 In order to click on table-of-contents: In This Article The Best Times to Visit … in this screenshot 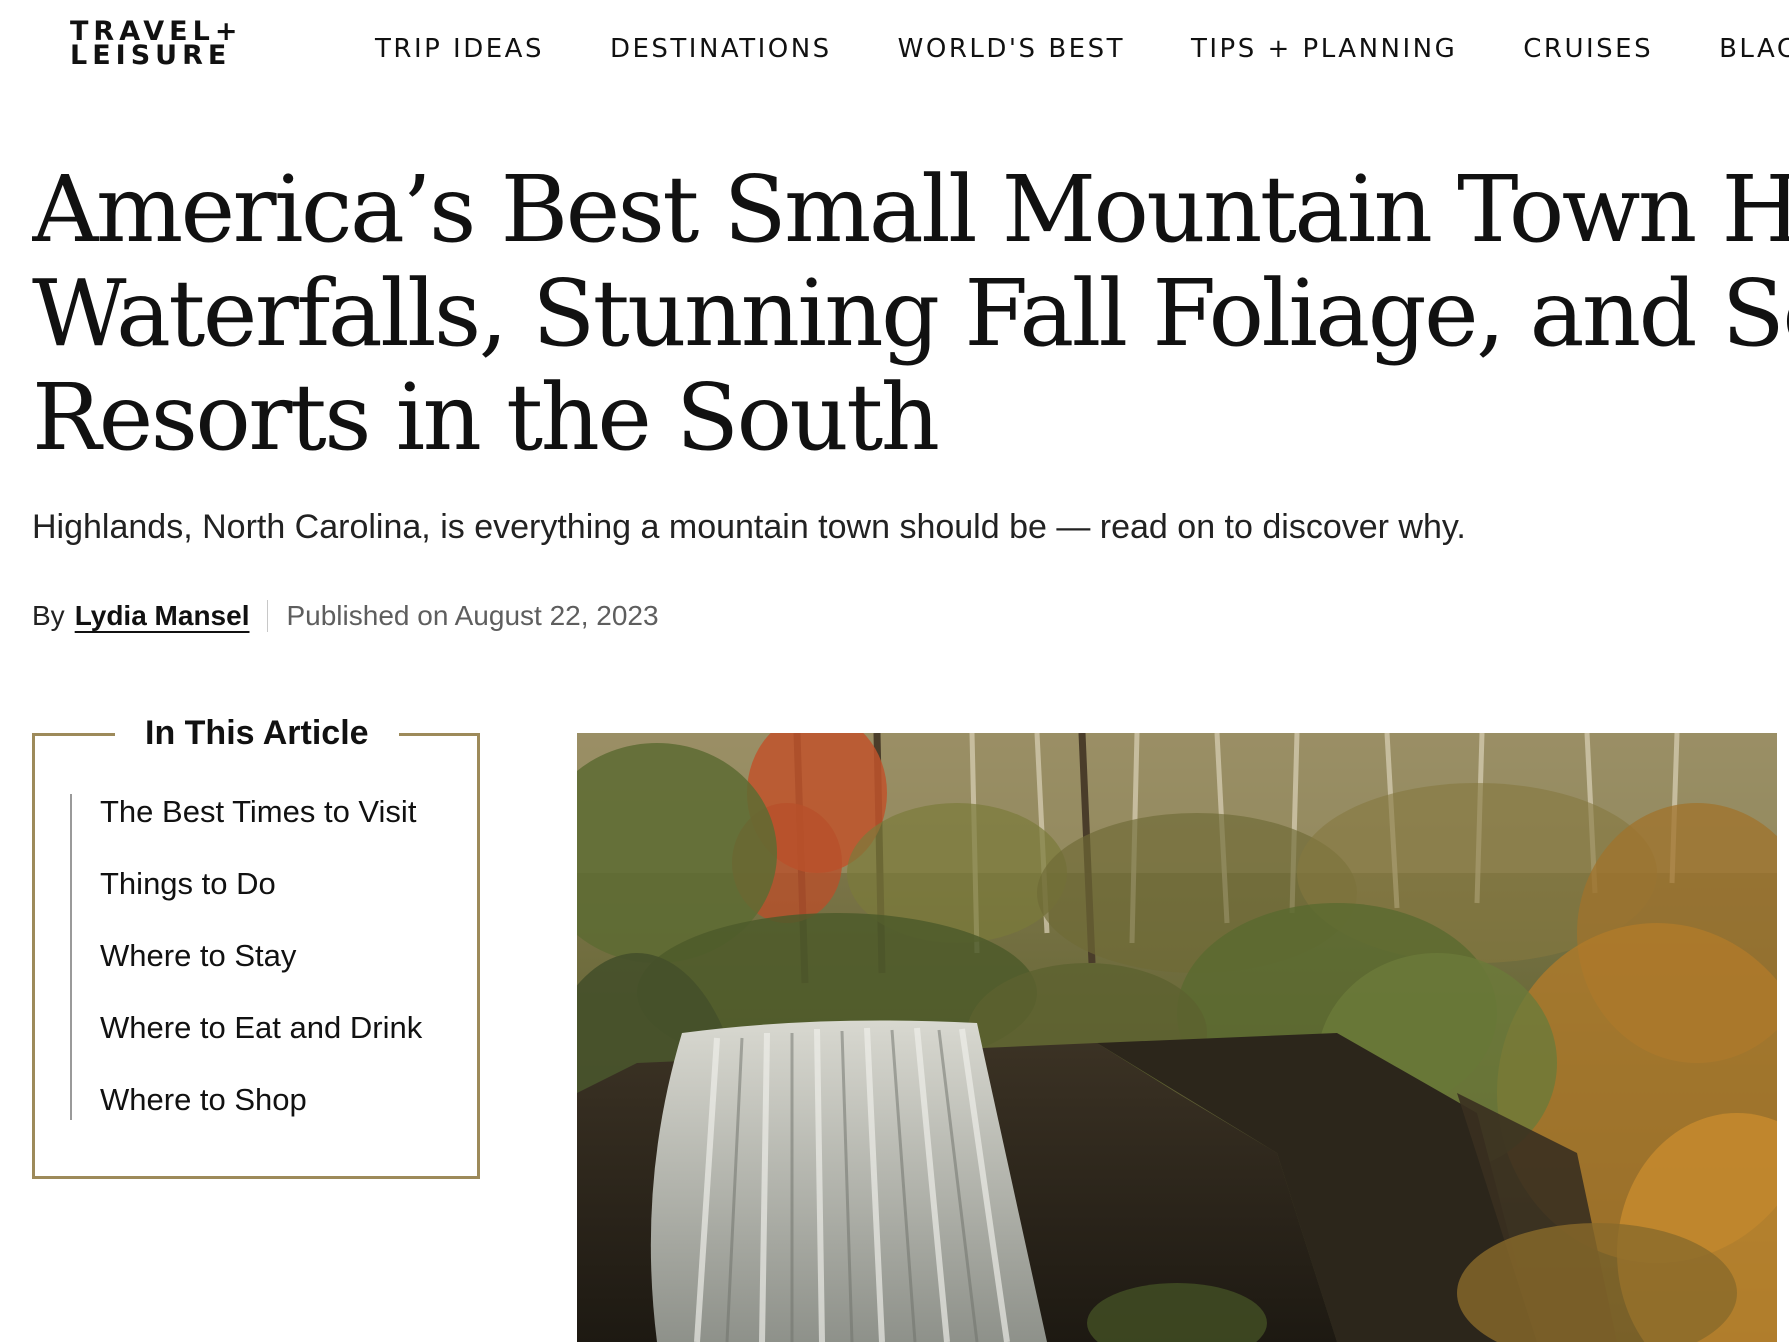, I will do `click(256, 946)`.